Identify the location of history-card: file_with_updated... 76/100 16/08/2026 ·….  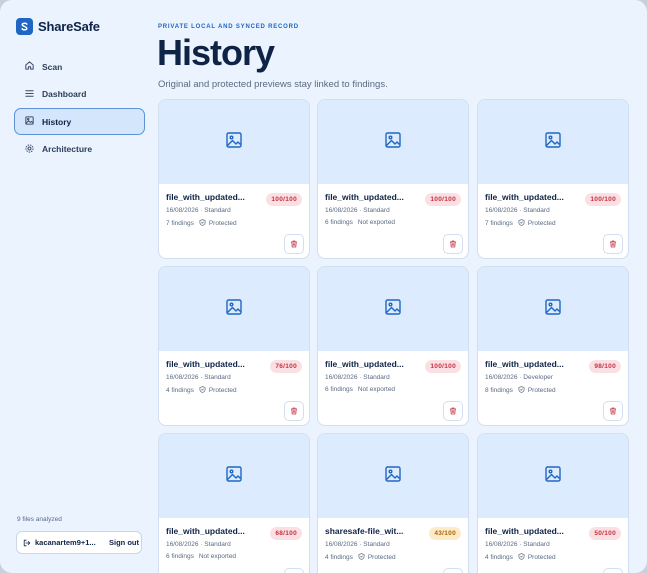
(234, 346).